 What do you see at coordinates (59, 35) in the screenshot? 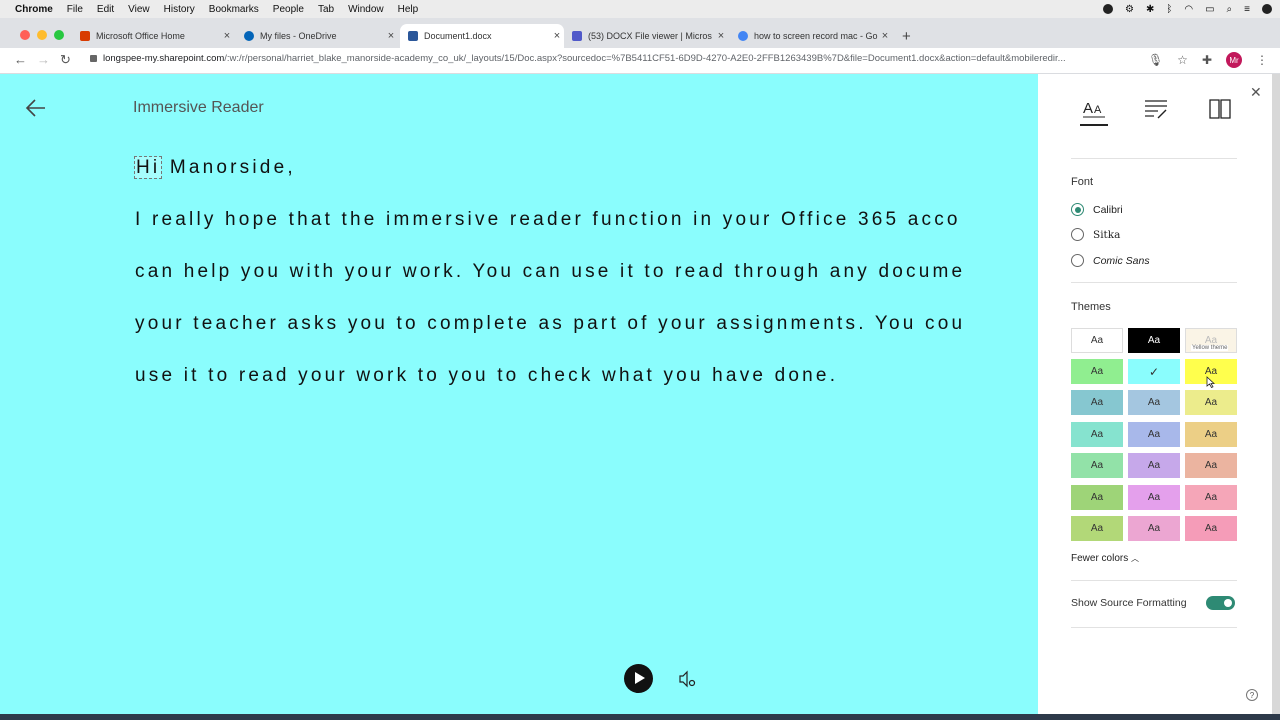
I see `zoom-window-button` at bounding box center [59, 35].